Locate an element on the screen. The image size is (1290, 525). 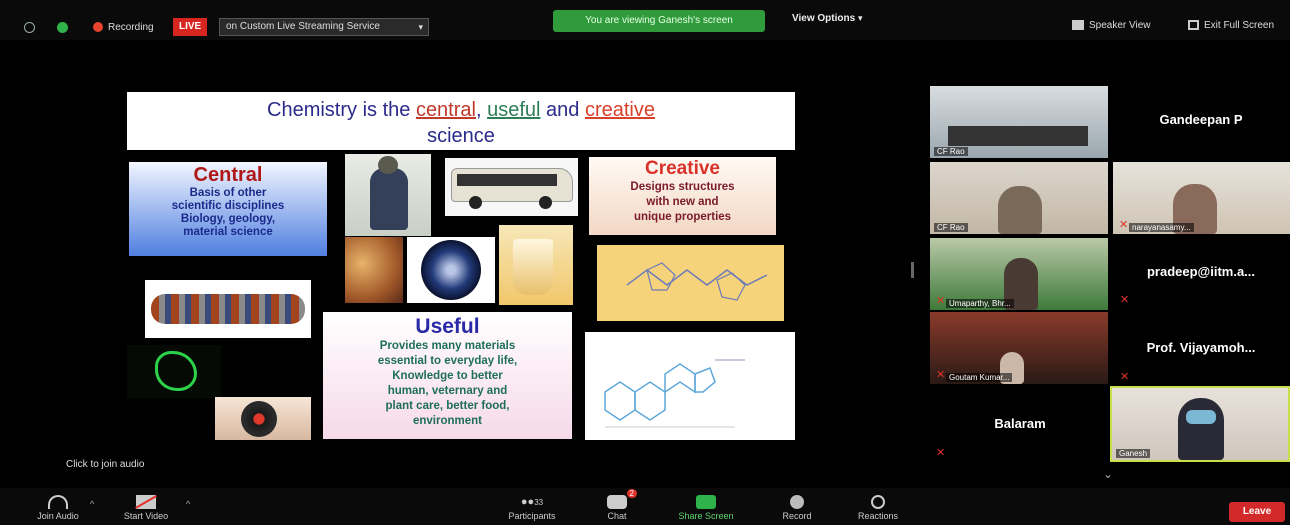
speaker-view-button: Speaker View is located at coordinates (1111, 25).